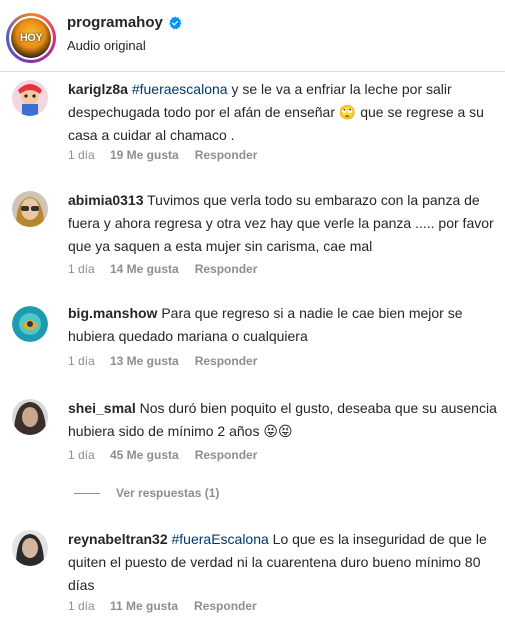  I want to click on comment-hashtag: #fueraescalona, so click(180, 89).